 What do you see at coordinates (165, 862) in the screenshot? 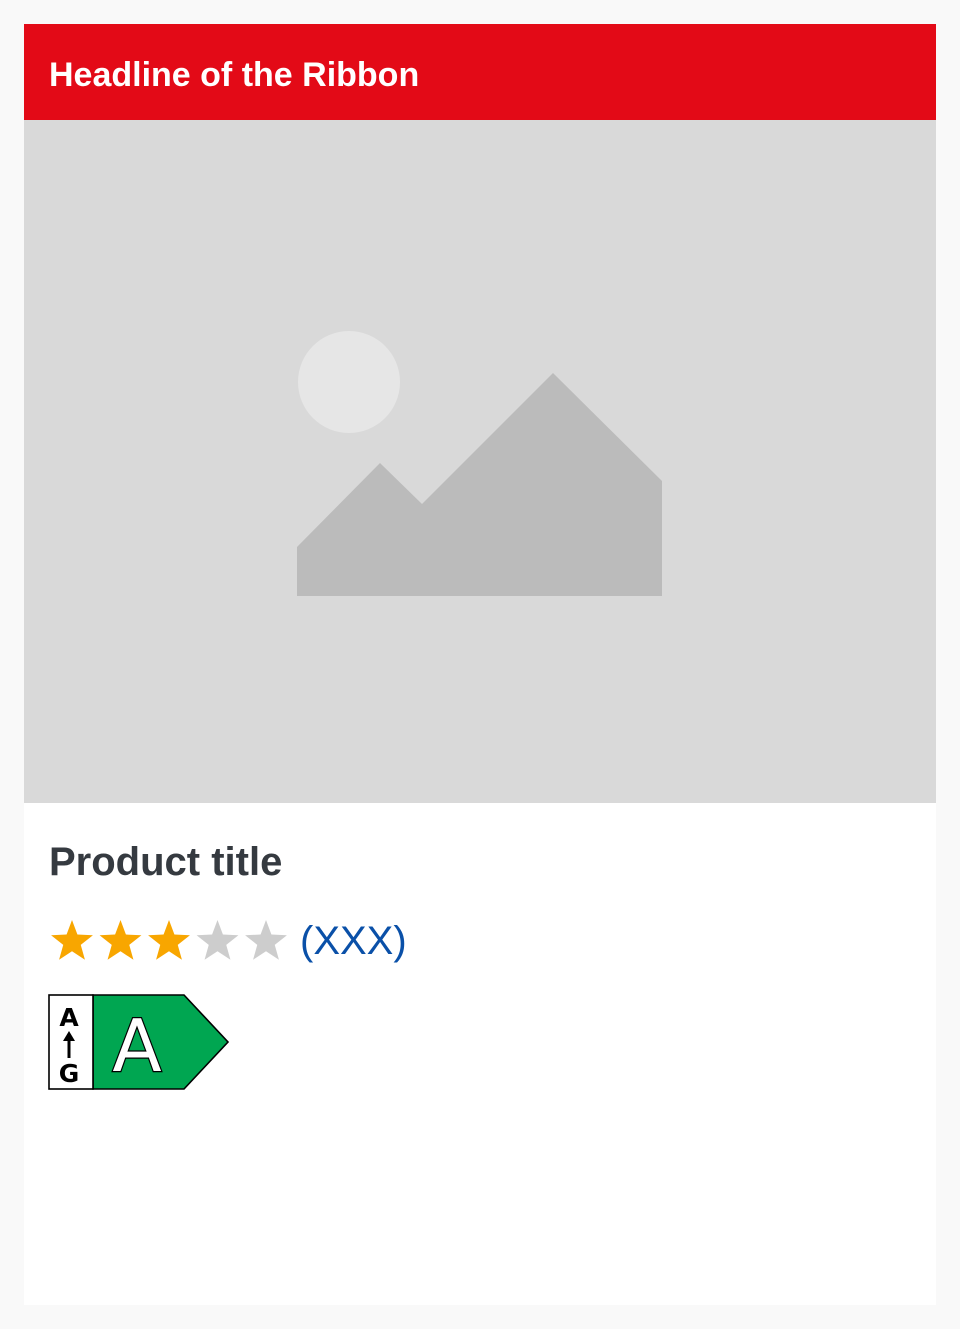
I see `product-title: Product title` at bounding box center [165, 862].